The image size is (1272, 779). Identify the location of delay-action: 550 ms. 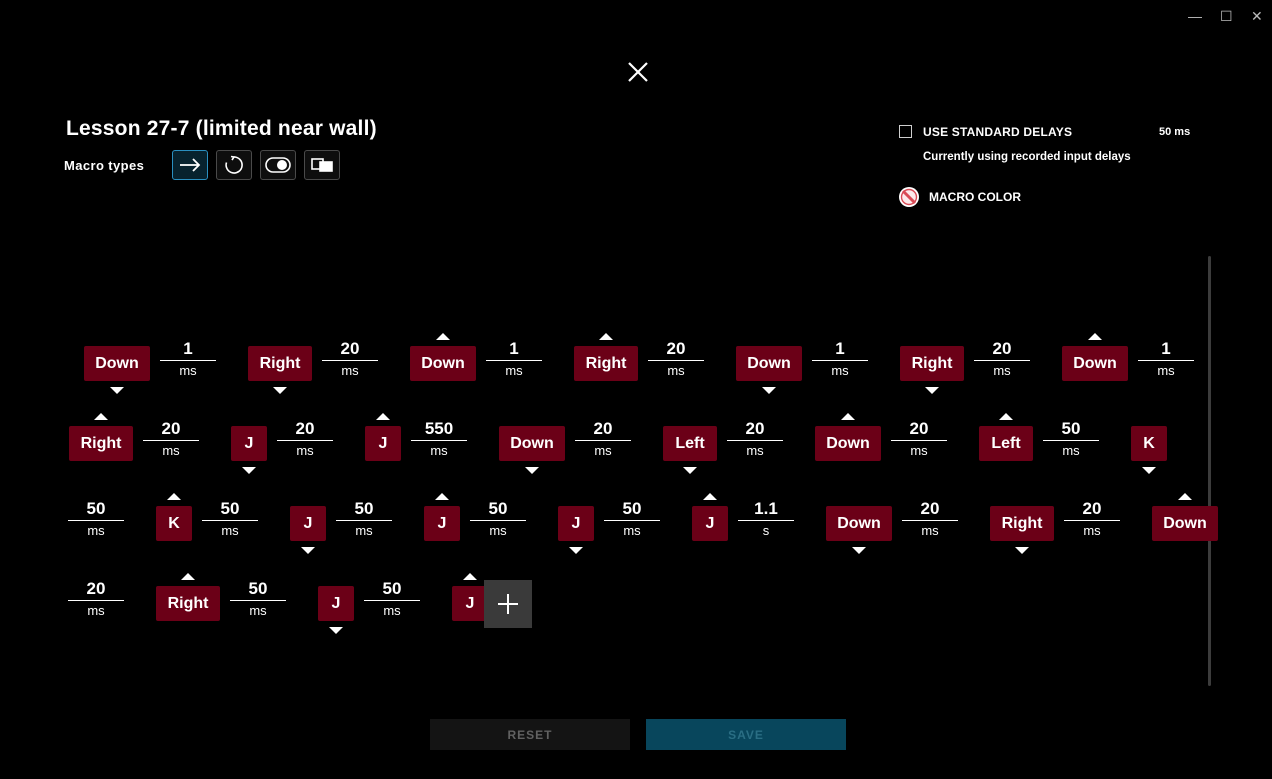
(439, 439).